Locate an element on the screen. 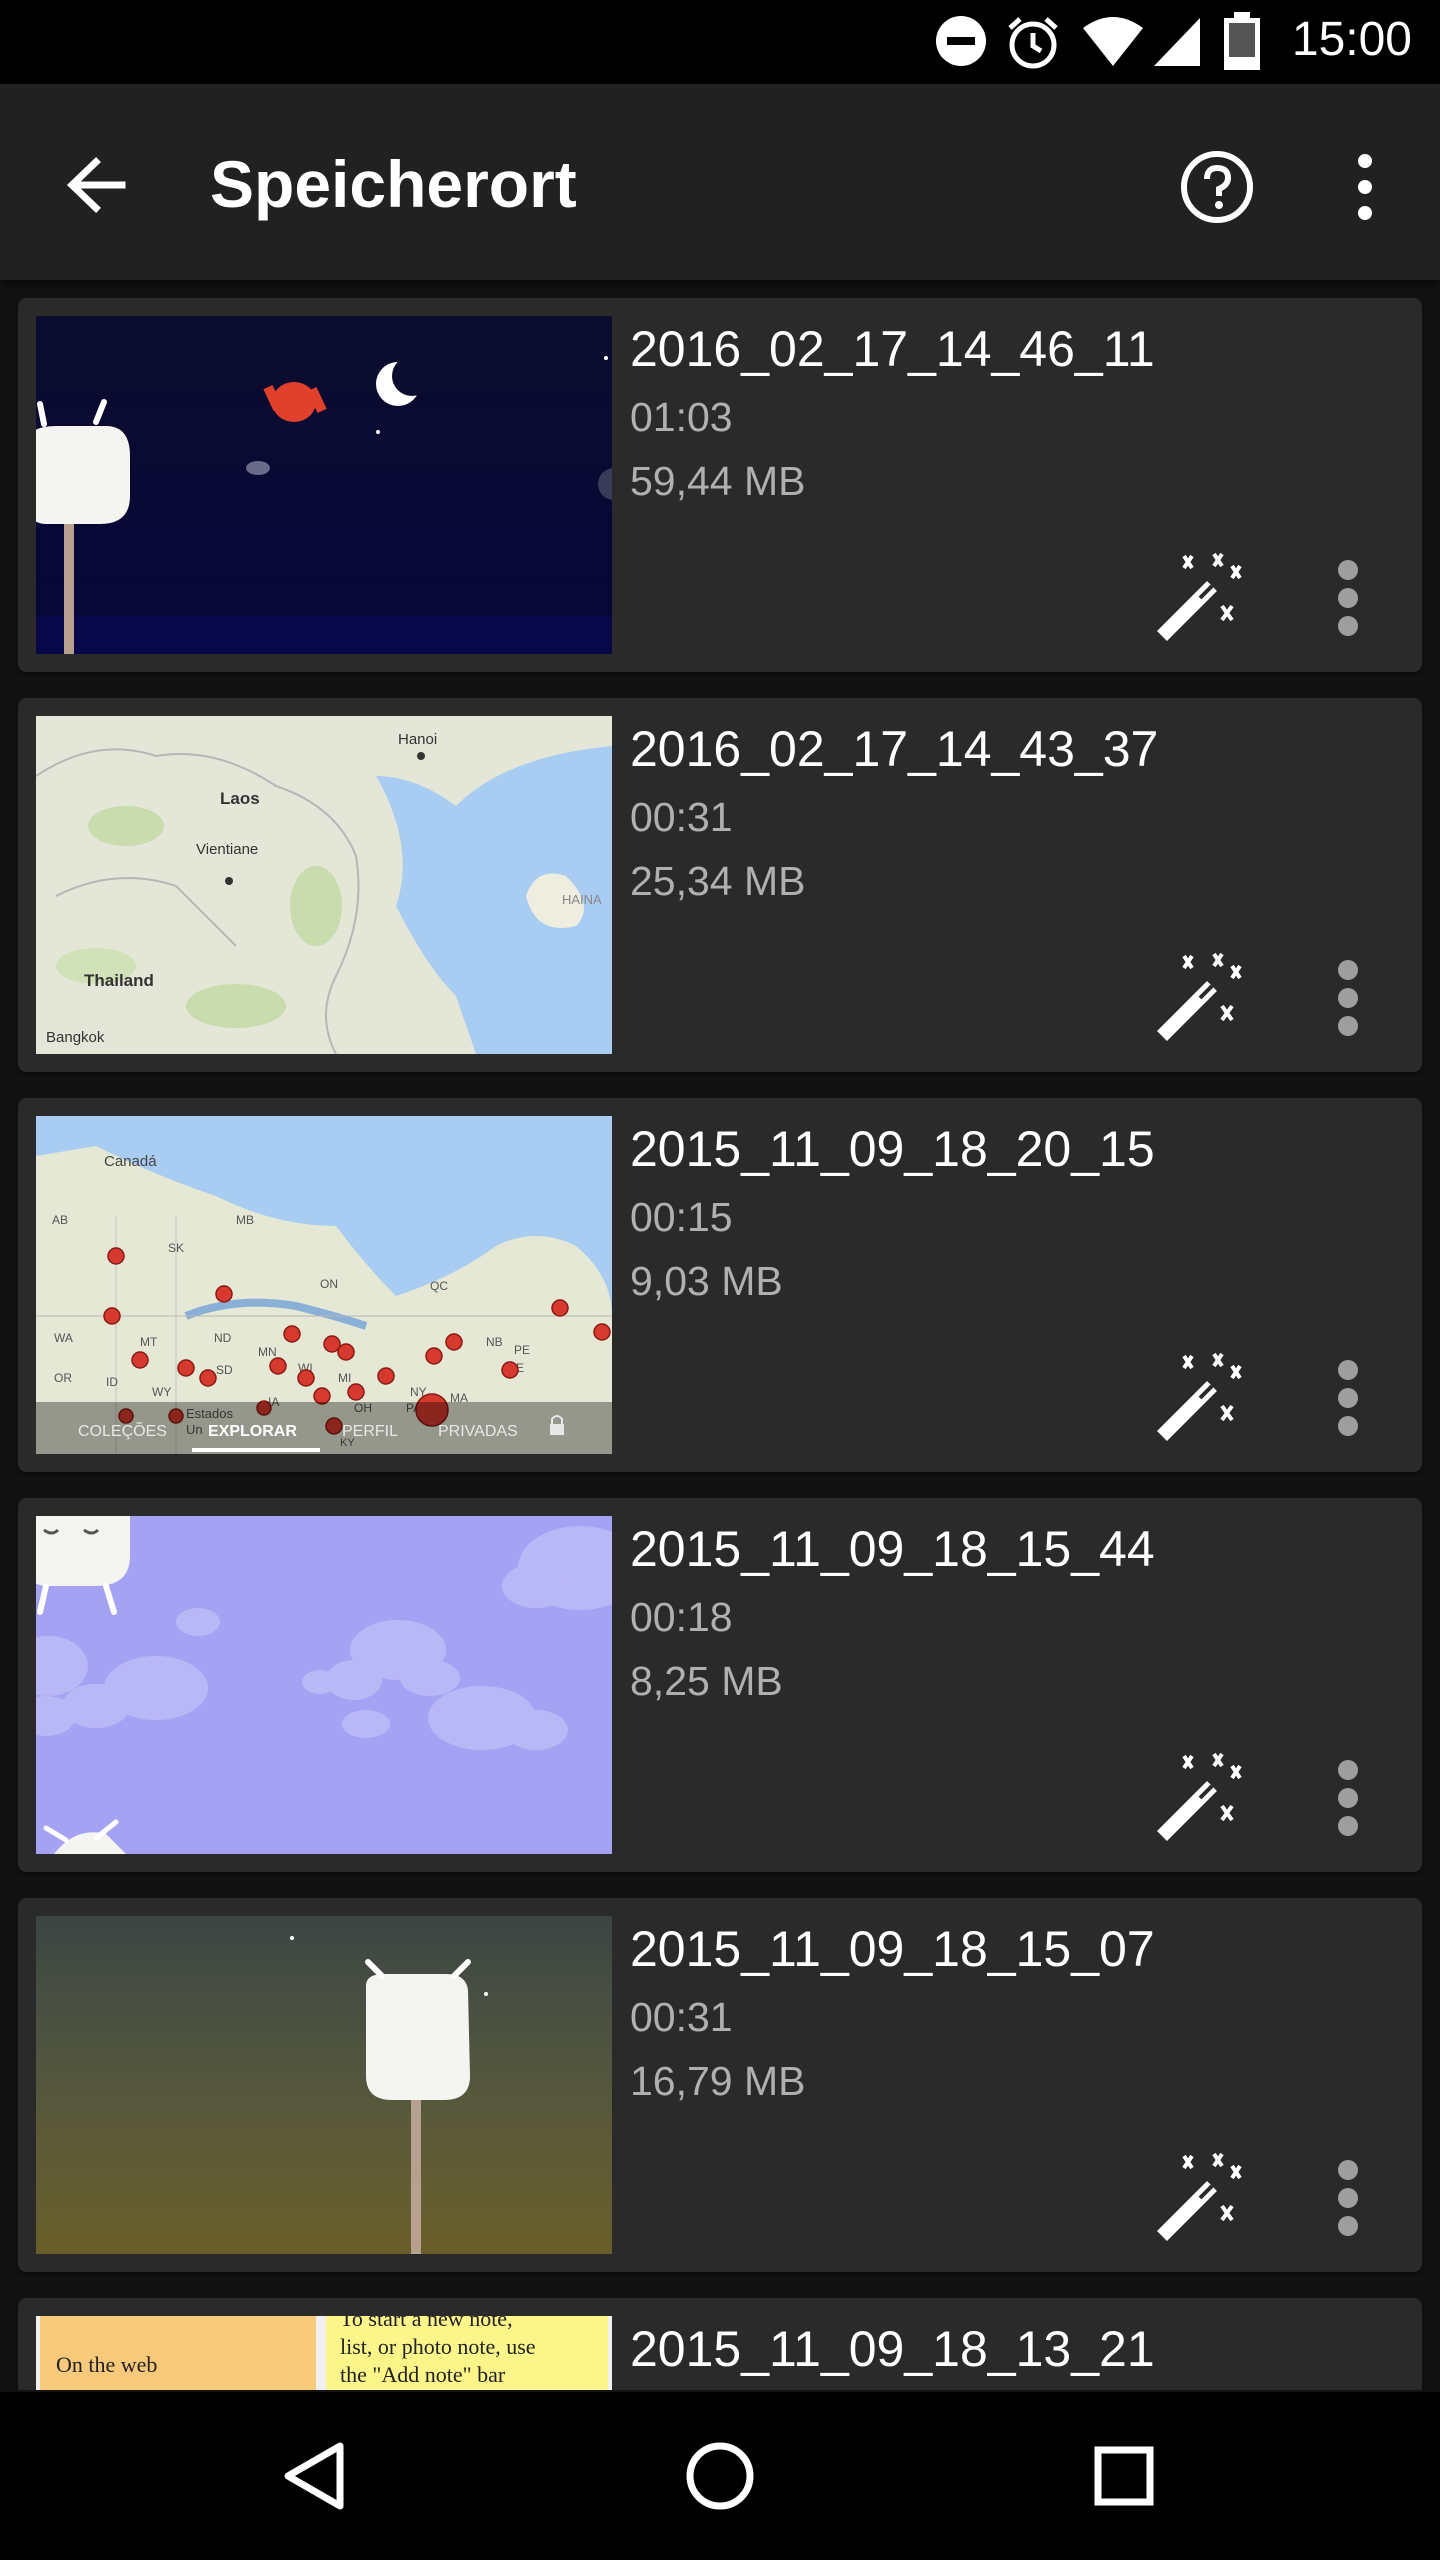  map-label: WA is located at coordinates (63, 1338).